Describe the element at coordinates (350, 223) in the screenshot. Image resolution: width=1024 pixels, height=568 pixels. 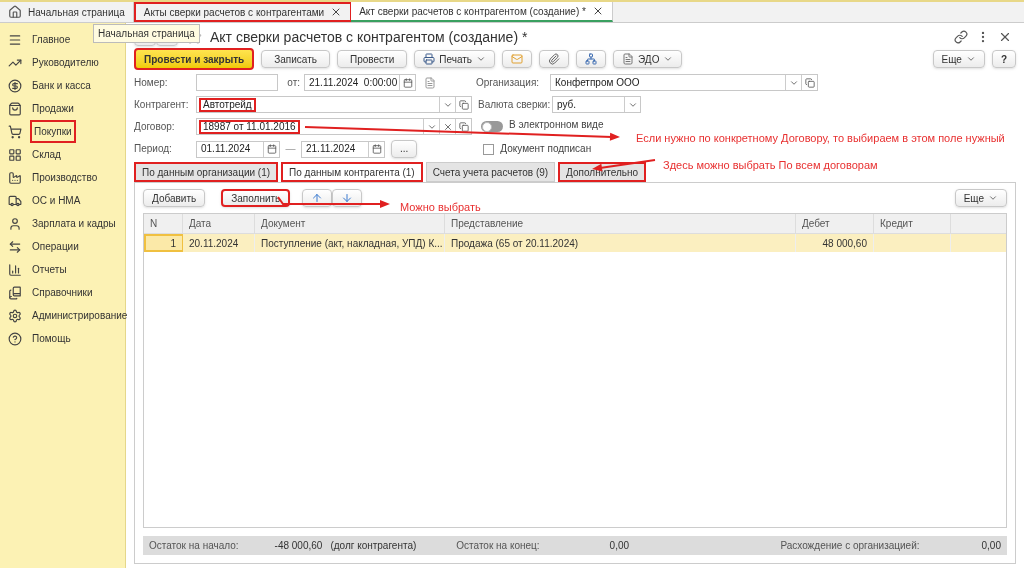
I see `column-header: Документ` at that location.